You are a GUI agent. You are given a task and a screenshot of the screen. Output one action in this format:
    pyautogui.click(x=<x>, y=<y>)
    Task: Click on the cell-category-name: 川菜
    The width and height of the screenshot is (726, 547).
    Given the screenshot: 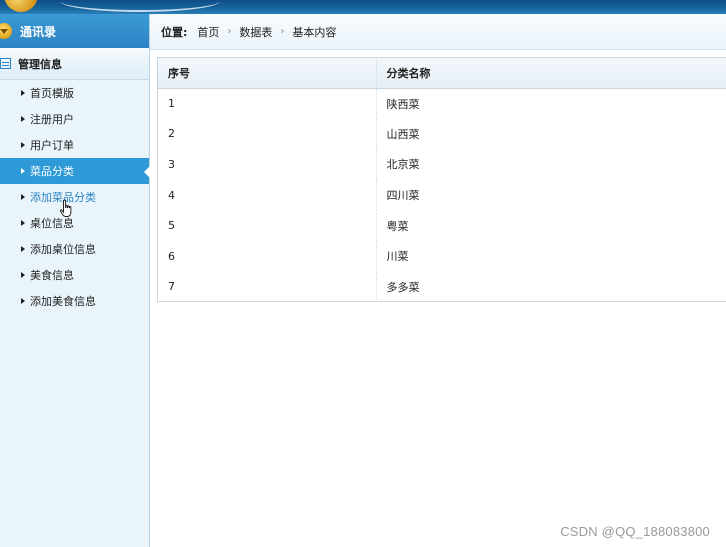 What is the action you would take?
    pyautogui.click(x=550, y=256)
    